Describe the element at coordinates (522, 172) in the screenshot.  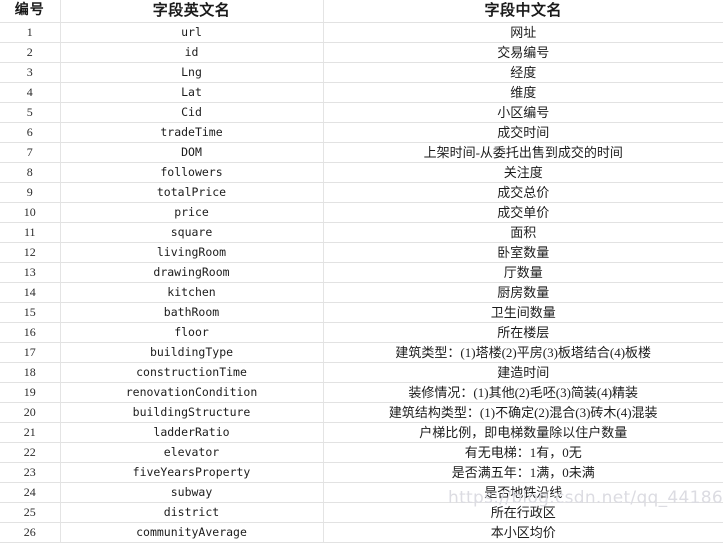
I see `cell-chinese-name: 关注度` at that location.